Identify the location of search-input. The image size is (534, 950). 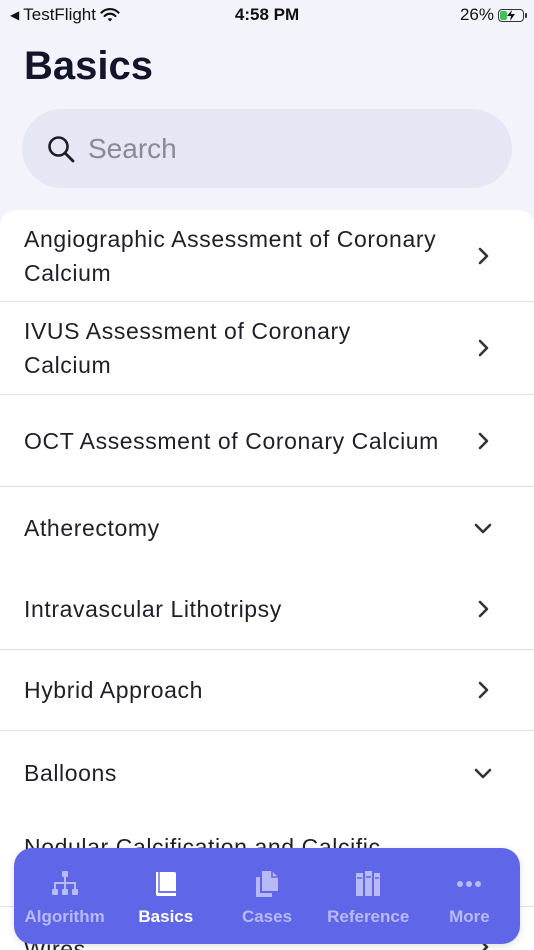
(278, 148).